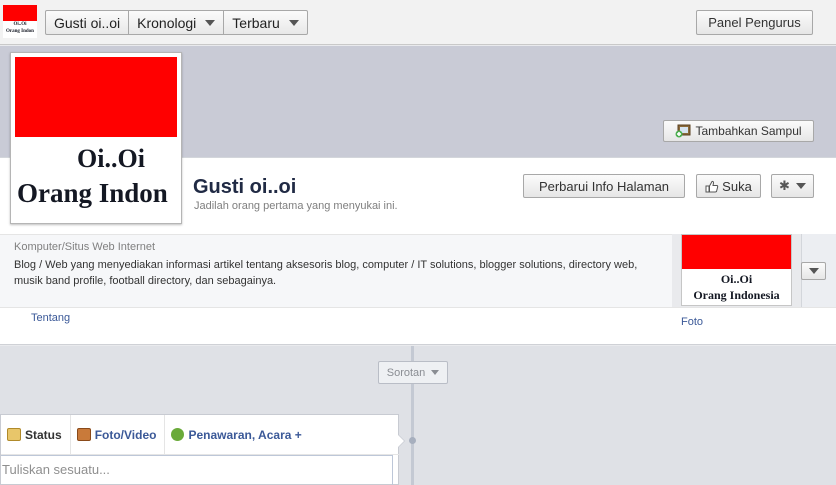  Describe the element at coordinates (178, 434) in the screenshot. I see `milestone-icon` at that location.